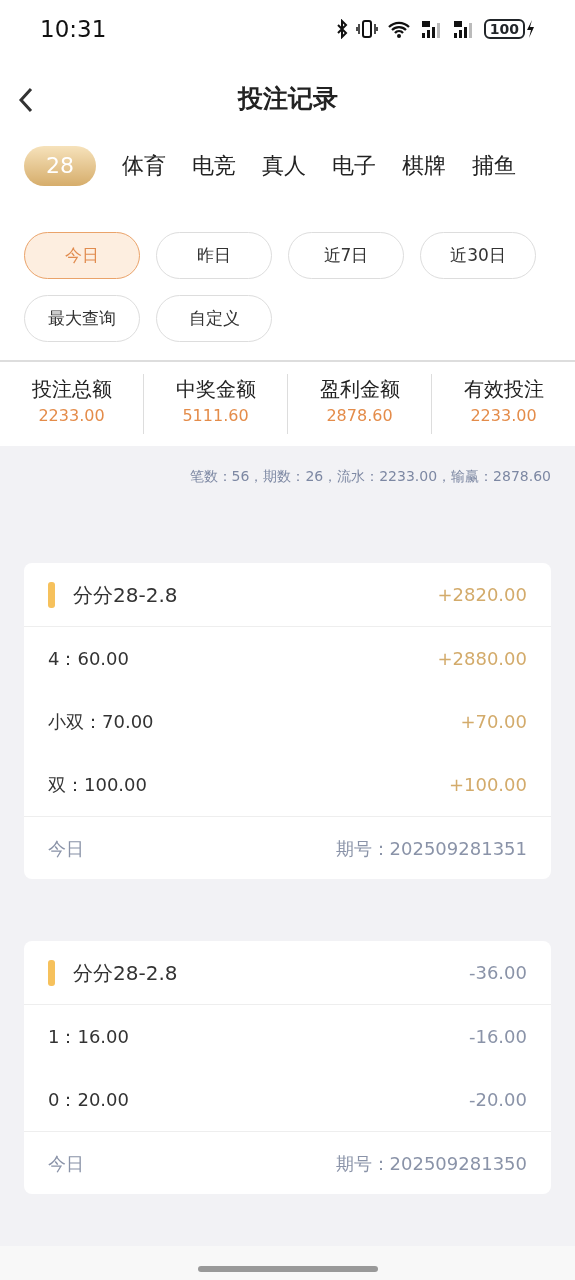 Image resolution: width=575 pixels, height=1280 pixels. I want to click on period-number: 期号：202509281350, so click(431, 1163).